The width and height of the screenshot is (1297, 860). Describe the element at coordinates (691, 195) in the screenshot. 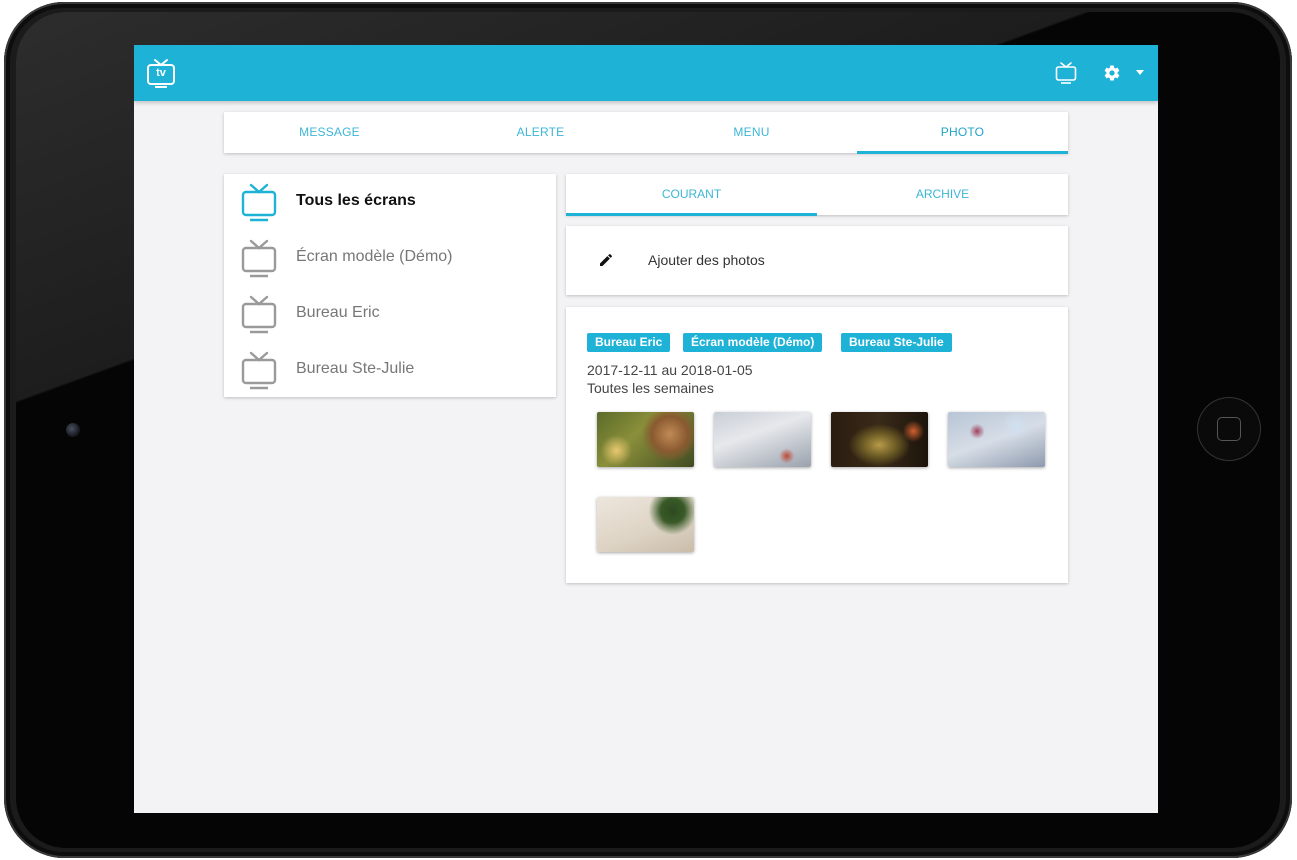

I see `tab-courant: COURANT` at that location.